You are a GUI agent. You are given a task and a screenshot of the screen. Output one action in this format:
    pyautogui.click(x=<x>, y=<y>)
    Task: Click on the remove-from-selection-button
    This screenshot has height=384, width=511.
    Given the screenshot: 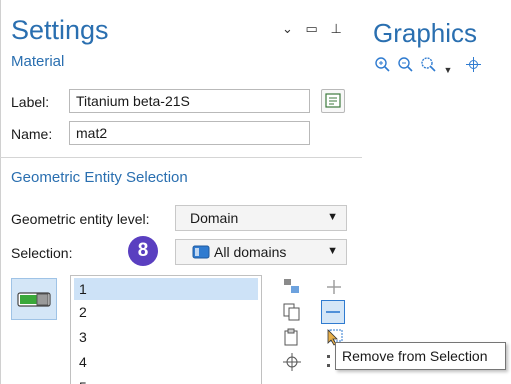 What is the action you would take?
    pyautogui.click(x=333, y=312)
    